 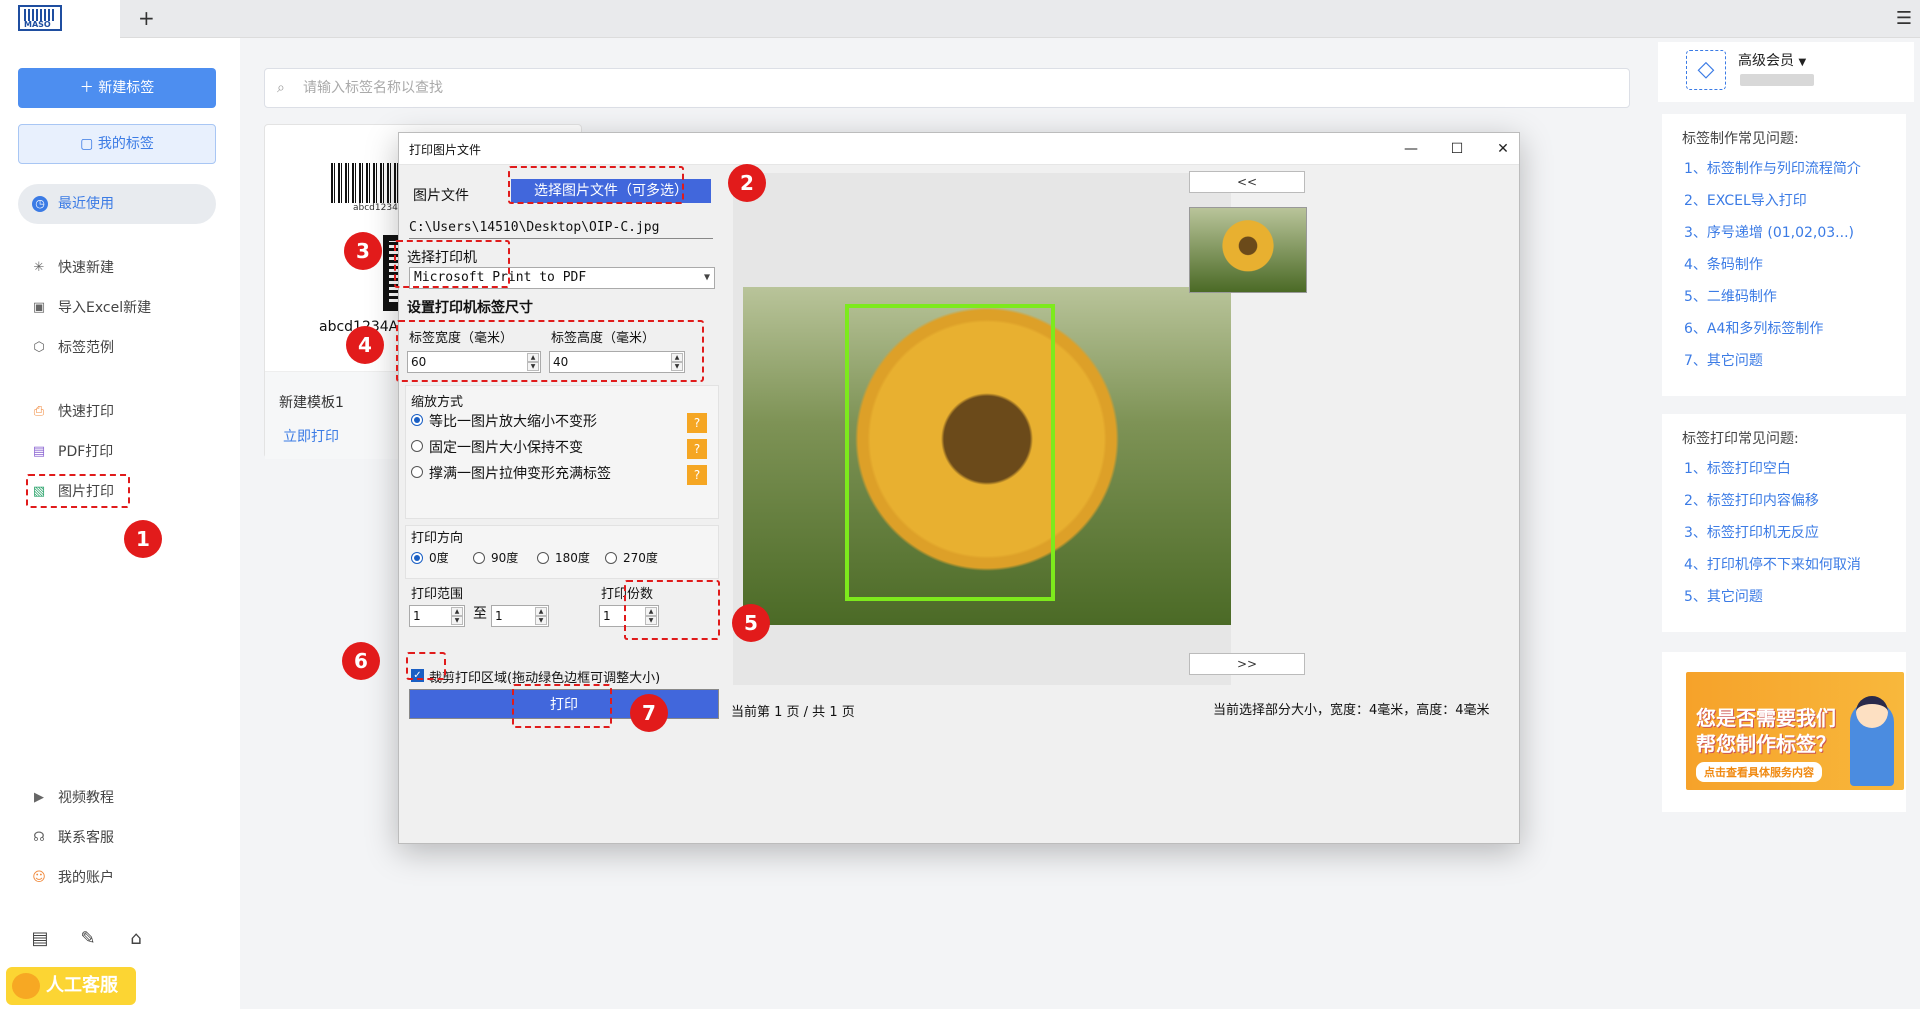 I want to click on copies-value: 1, so click(x=607, y=616).